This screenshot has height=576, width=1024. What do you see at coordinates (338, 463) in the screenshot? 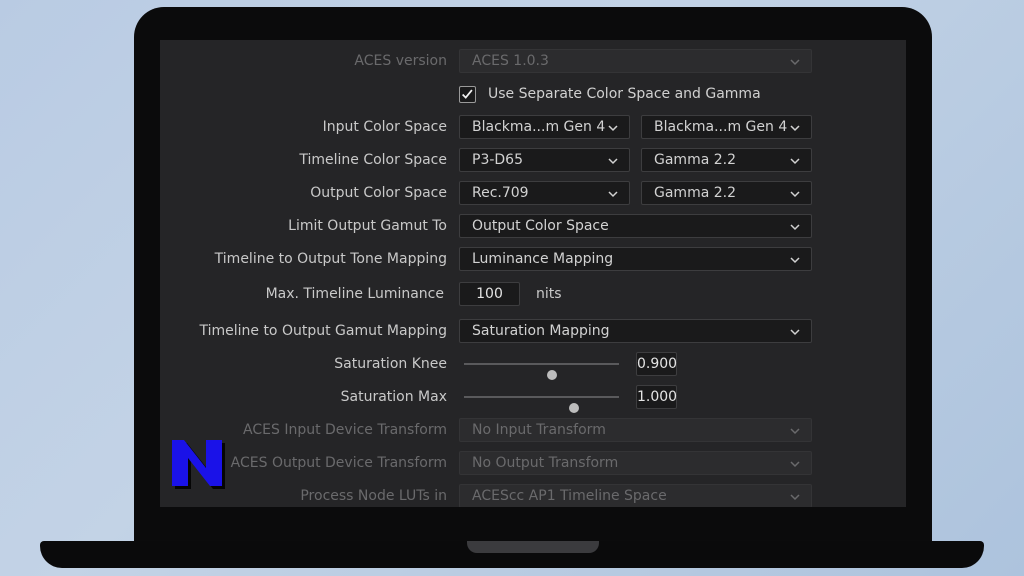
I see `aces-odt-label: ACES Output Device Transform` at bounding box center [338, 463].